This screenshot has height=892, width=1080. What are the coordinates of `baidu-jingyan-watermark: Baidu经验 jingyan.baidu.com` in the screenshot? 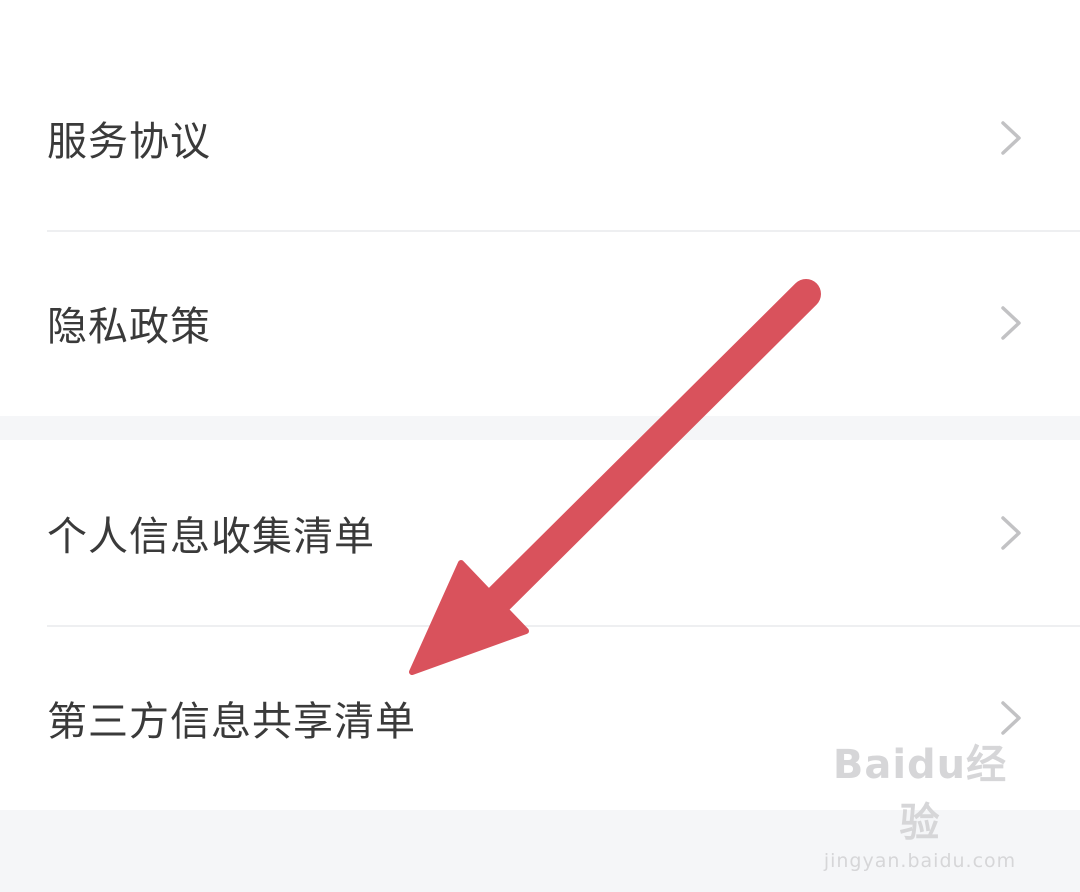 It's located at (920, 802).